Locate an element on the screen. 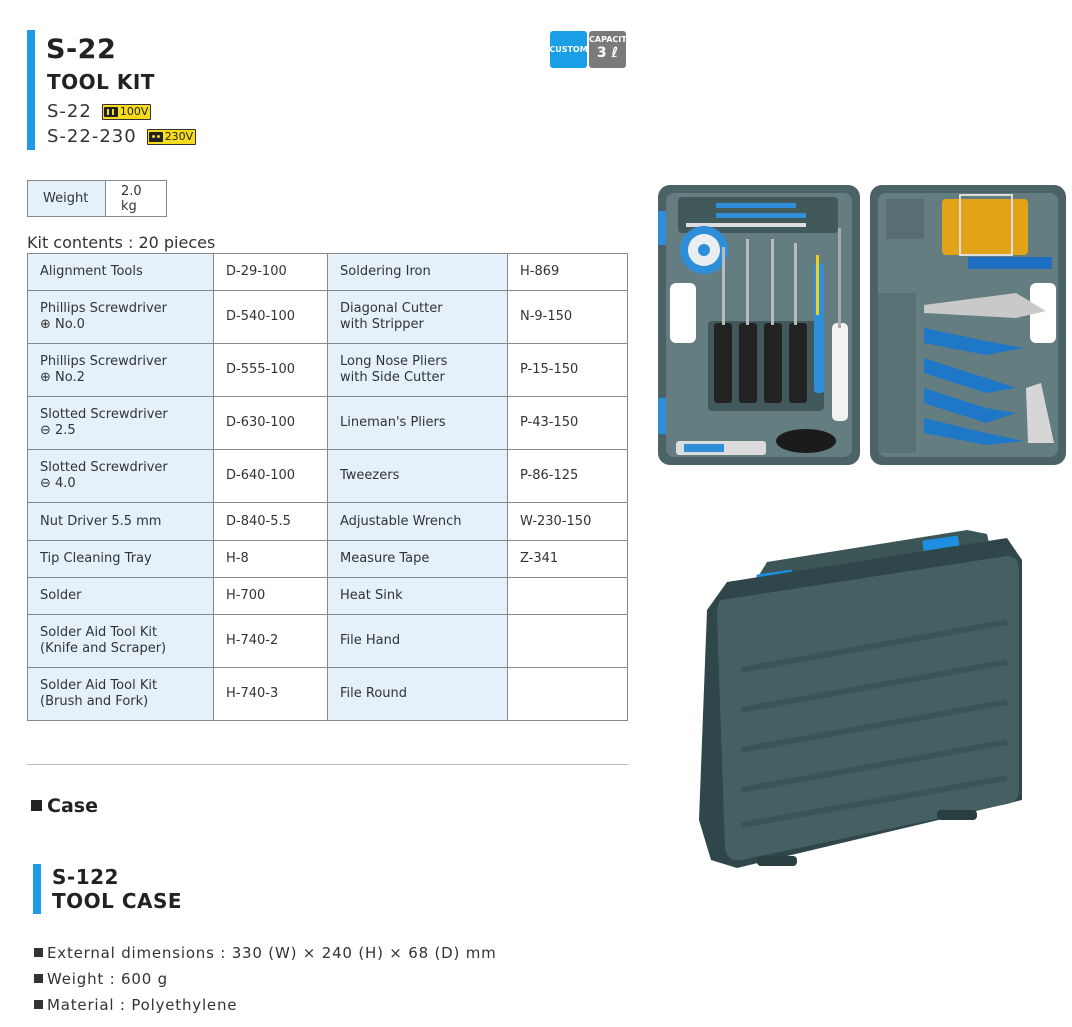  table-row: Solder H-700 Heat Sink is located at coordinates (327, 596).